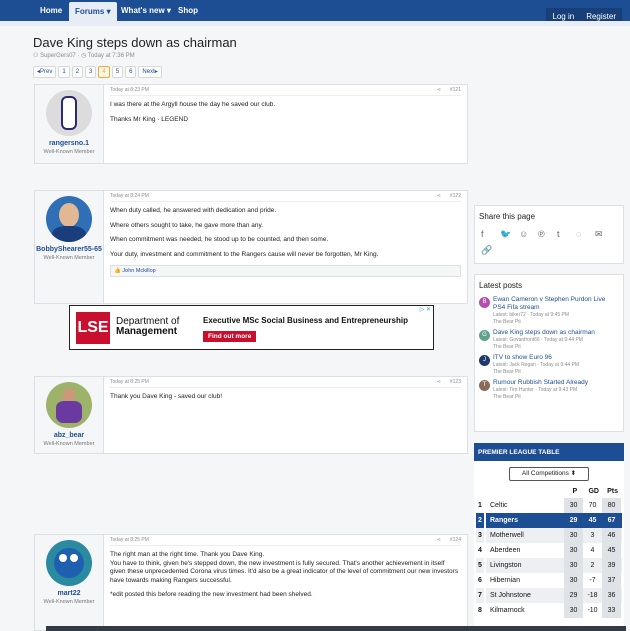 This screenshot has height=631, width=630. Describe the element at coordinates (455, 540) in the screenshot. I see `post-number: #124` at that location.